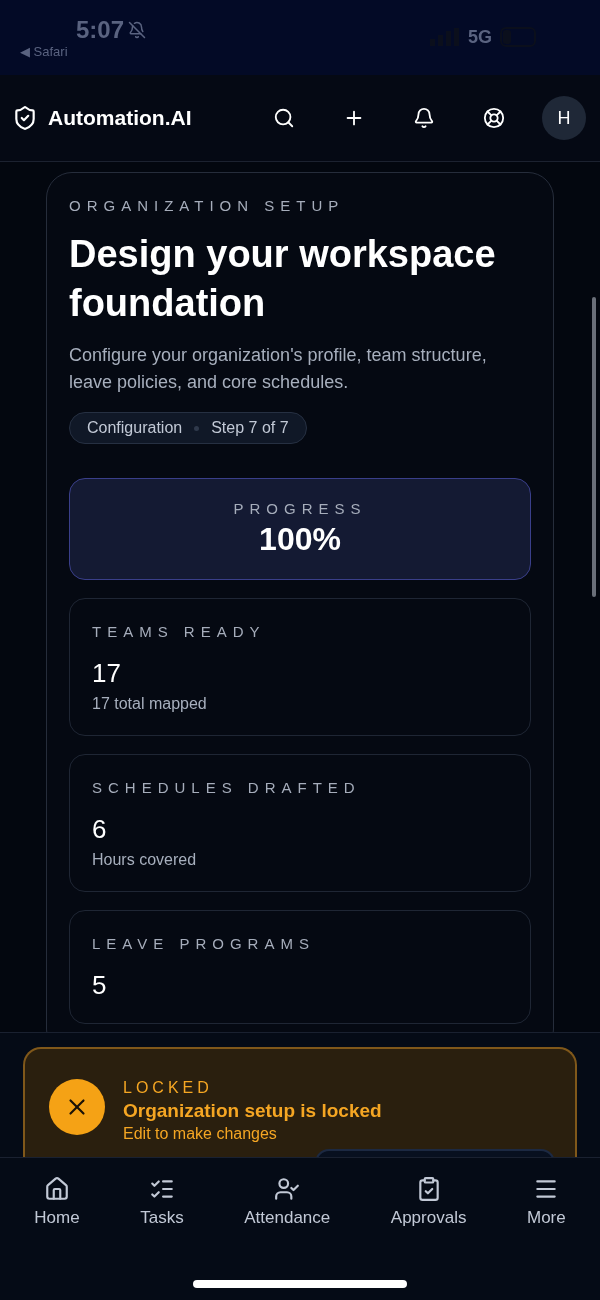 The image size is (600, 1300). Describe the element at coordinates (179, 632) in the screenshot. I see `stat-label: TEAMS READY` at that location.